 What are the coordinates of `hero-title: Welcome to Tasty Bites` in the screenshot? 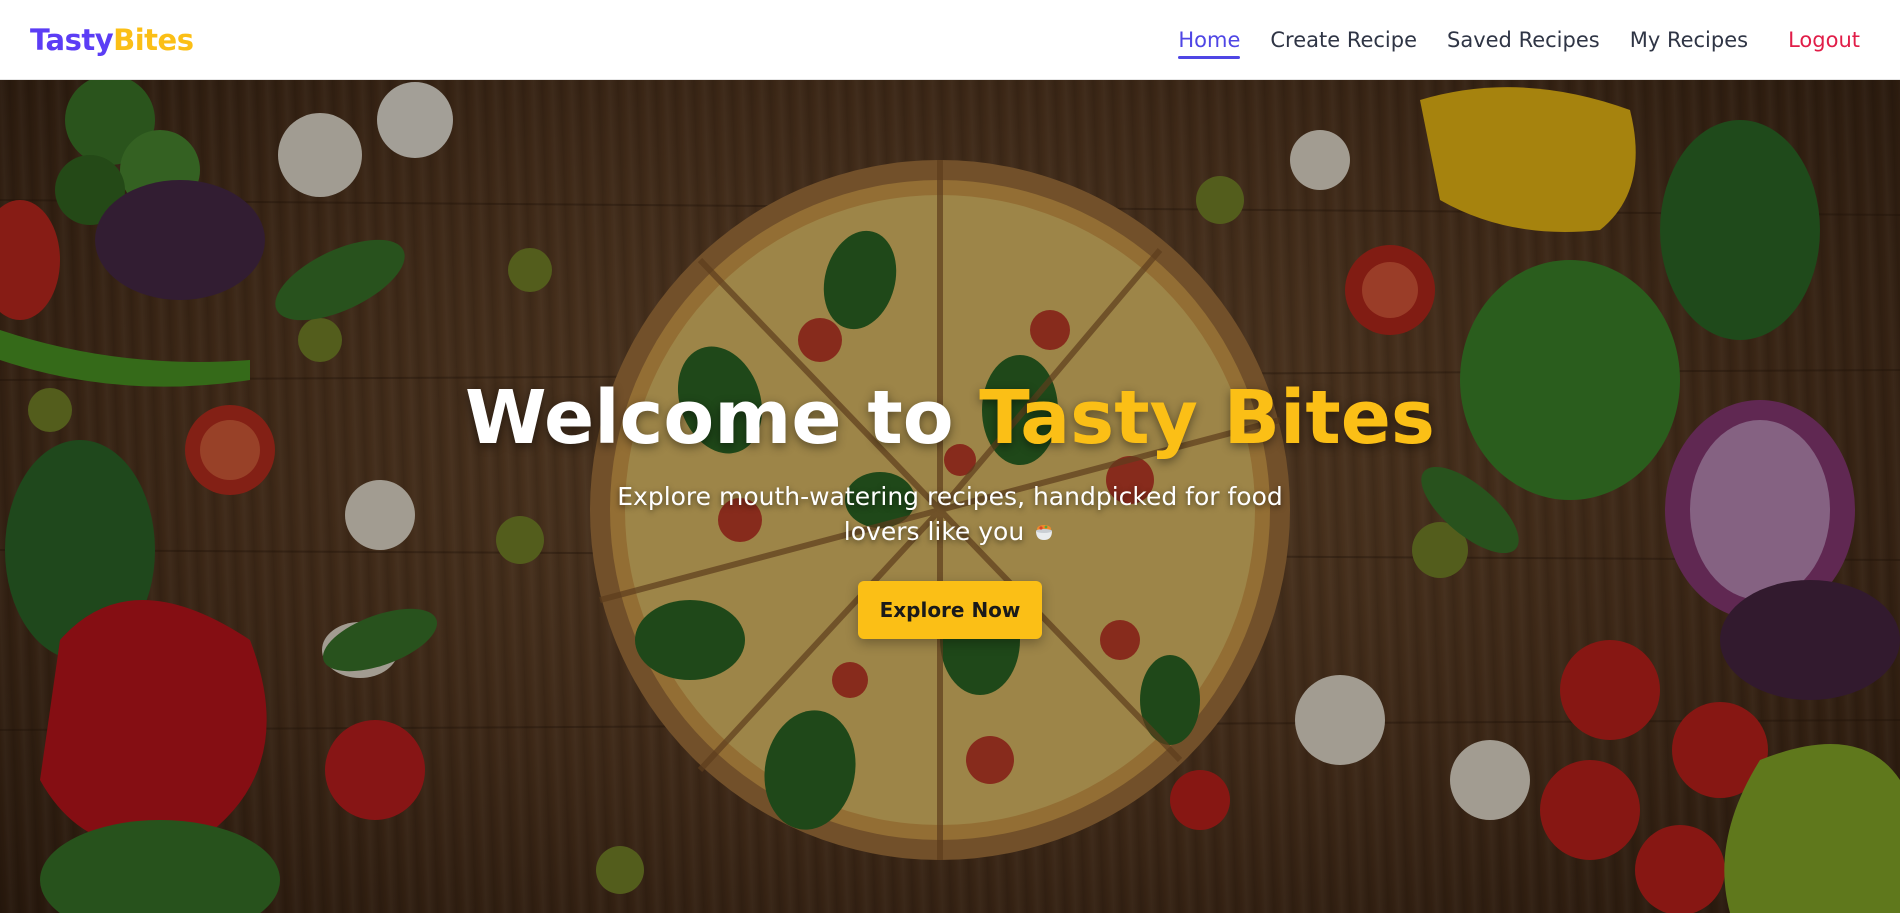 It's located at (950, 418).